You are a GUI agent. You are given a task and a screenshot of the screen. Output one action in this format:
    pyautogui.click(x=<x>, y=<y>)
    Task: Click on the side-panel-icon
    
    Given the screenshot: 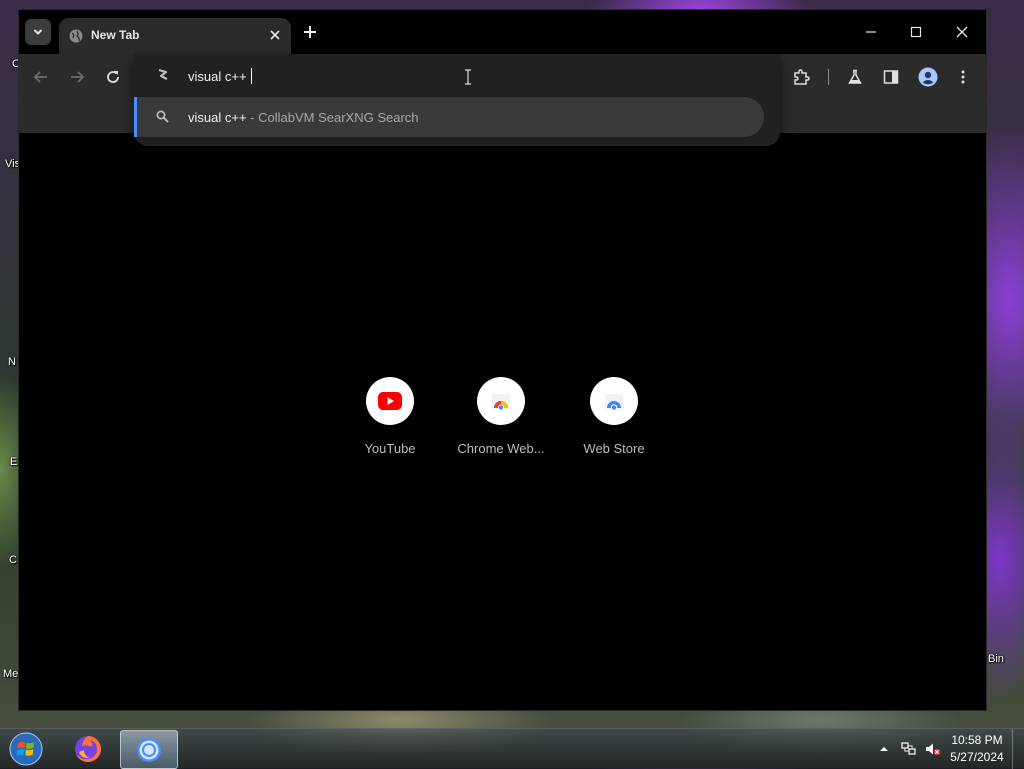 What is the action you would take?
    pyautogui.click(x=891, y=77)
    